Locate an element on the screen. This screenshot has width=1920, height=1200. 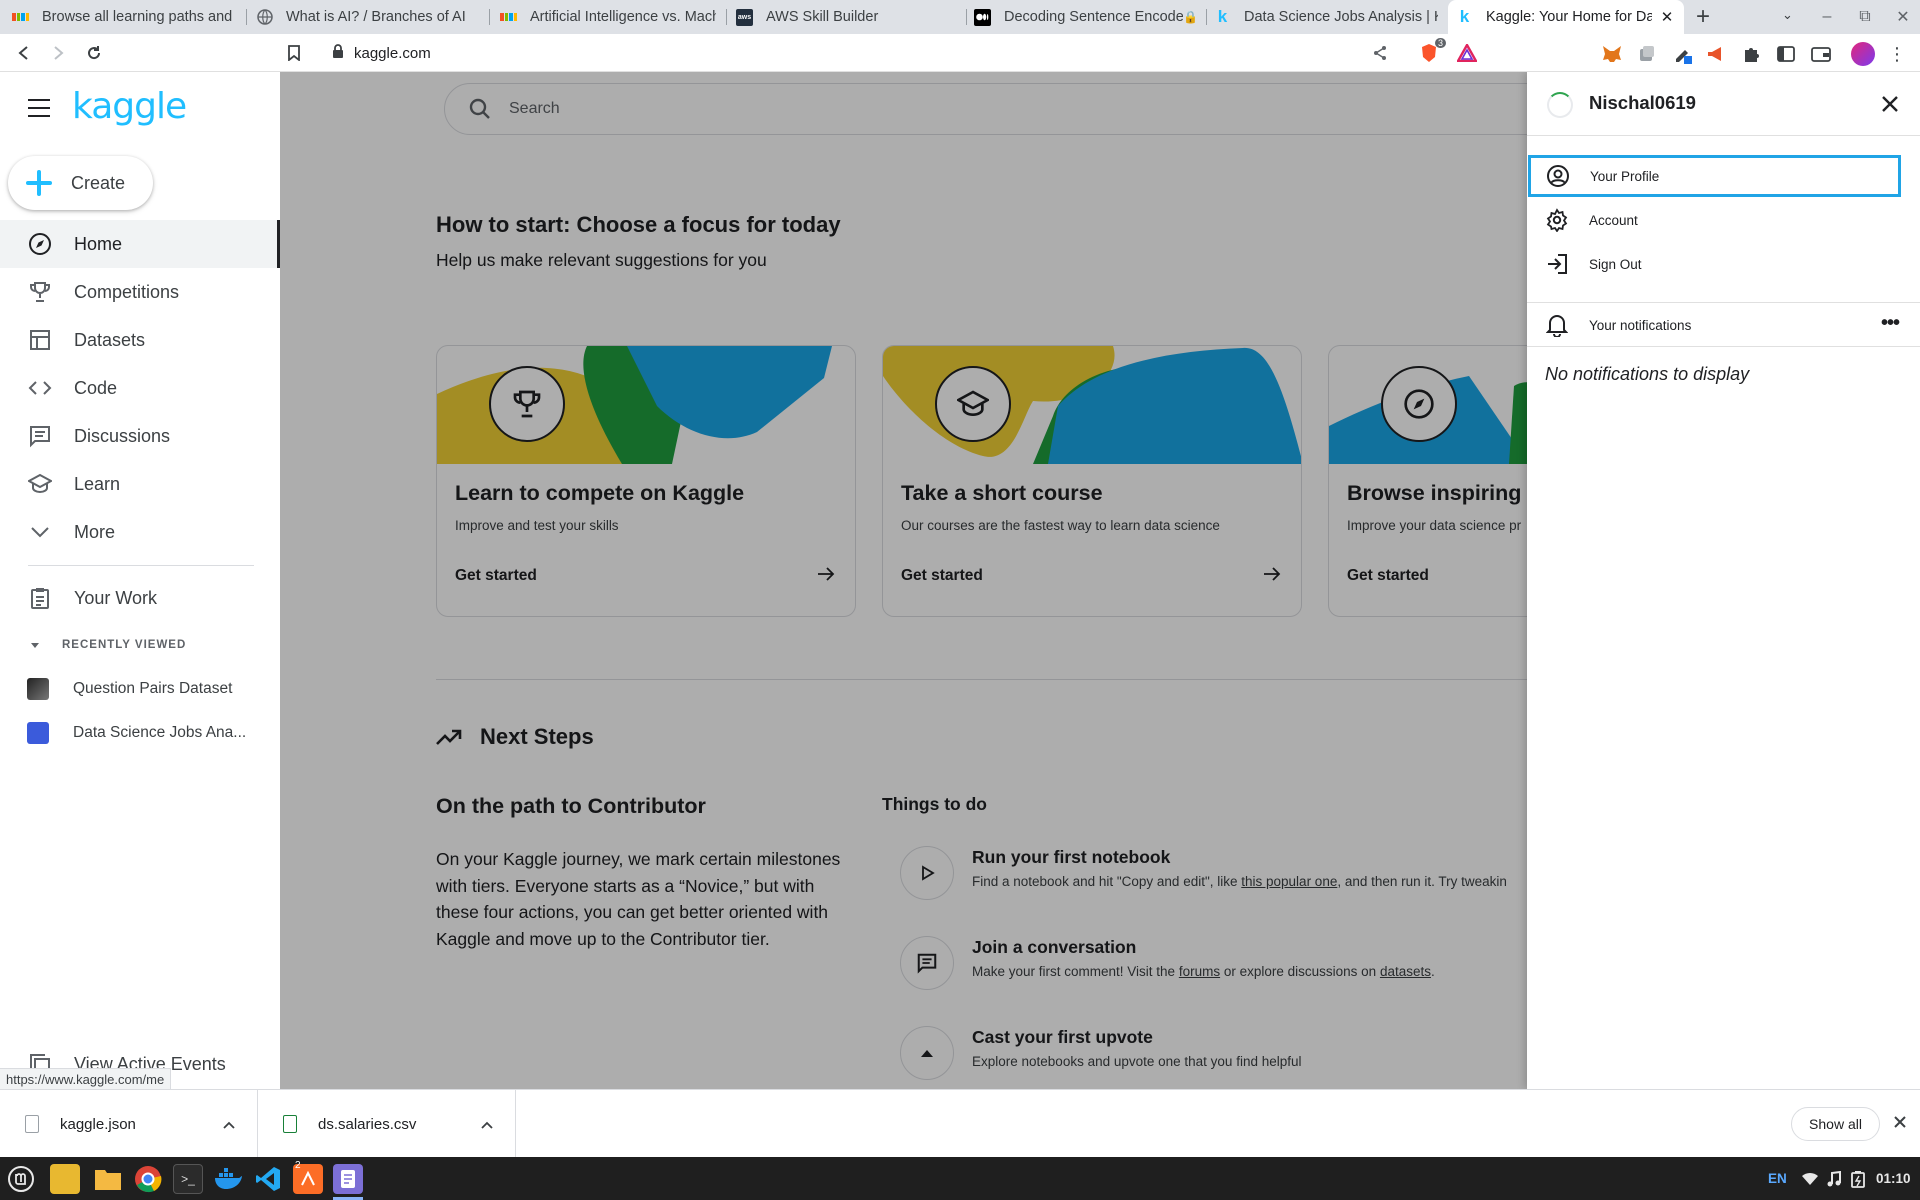
os-taskbar: >_ 2 EN 01:10 is located at coordinates (960, 1178).